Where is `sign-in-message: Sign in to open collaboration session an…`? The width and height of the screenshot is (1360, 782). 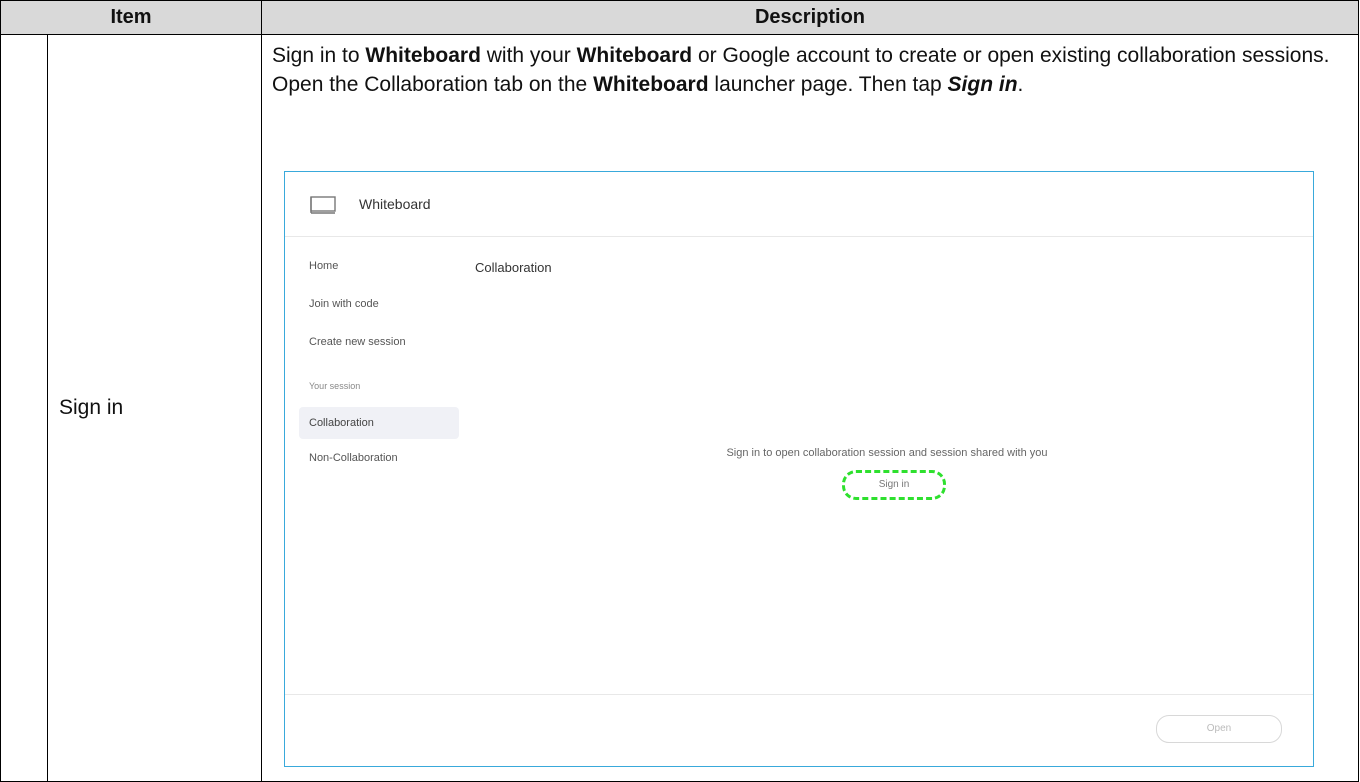 sign-in-message: Sign in to open collaboration session an… is located at coordinates (887, 453).